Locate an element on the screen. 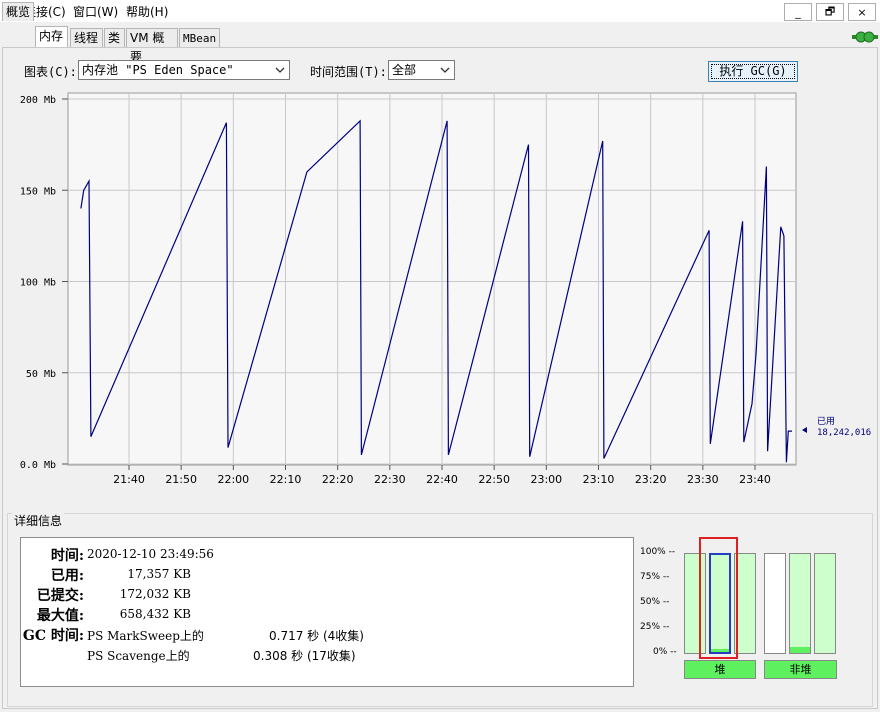  memory-pool-dropdown: 内存池 "PS Eden Space" is located at coordinates (184, 70).